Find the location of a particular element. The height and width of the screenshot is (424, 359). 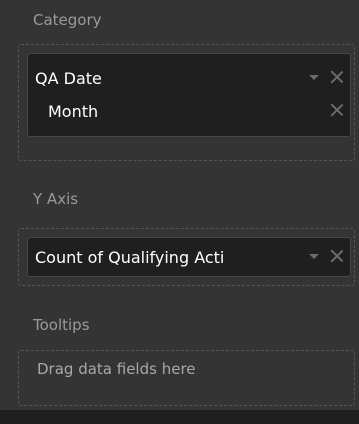

tooltips-section-label: Tooltips is located at coordinates (61, 325).